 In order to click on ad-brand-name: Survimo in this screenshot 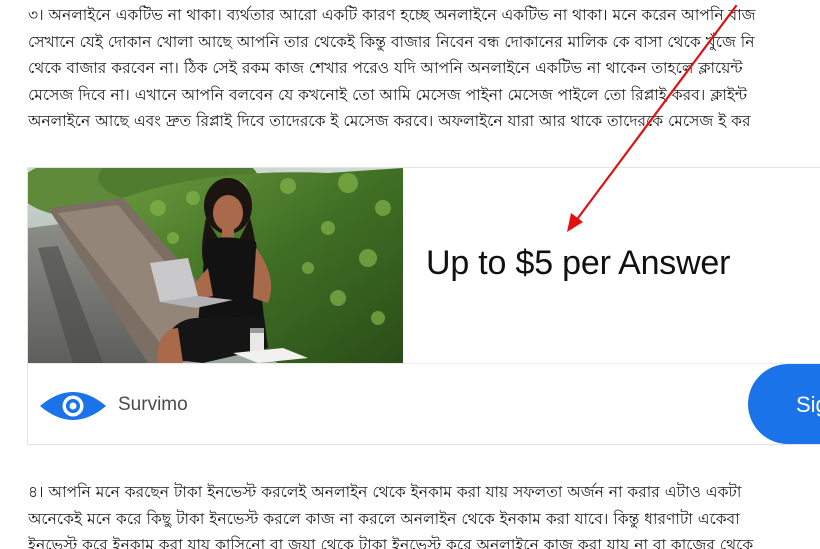, I will do `click(153, 405)`.